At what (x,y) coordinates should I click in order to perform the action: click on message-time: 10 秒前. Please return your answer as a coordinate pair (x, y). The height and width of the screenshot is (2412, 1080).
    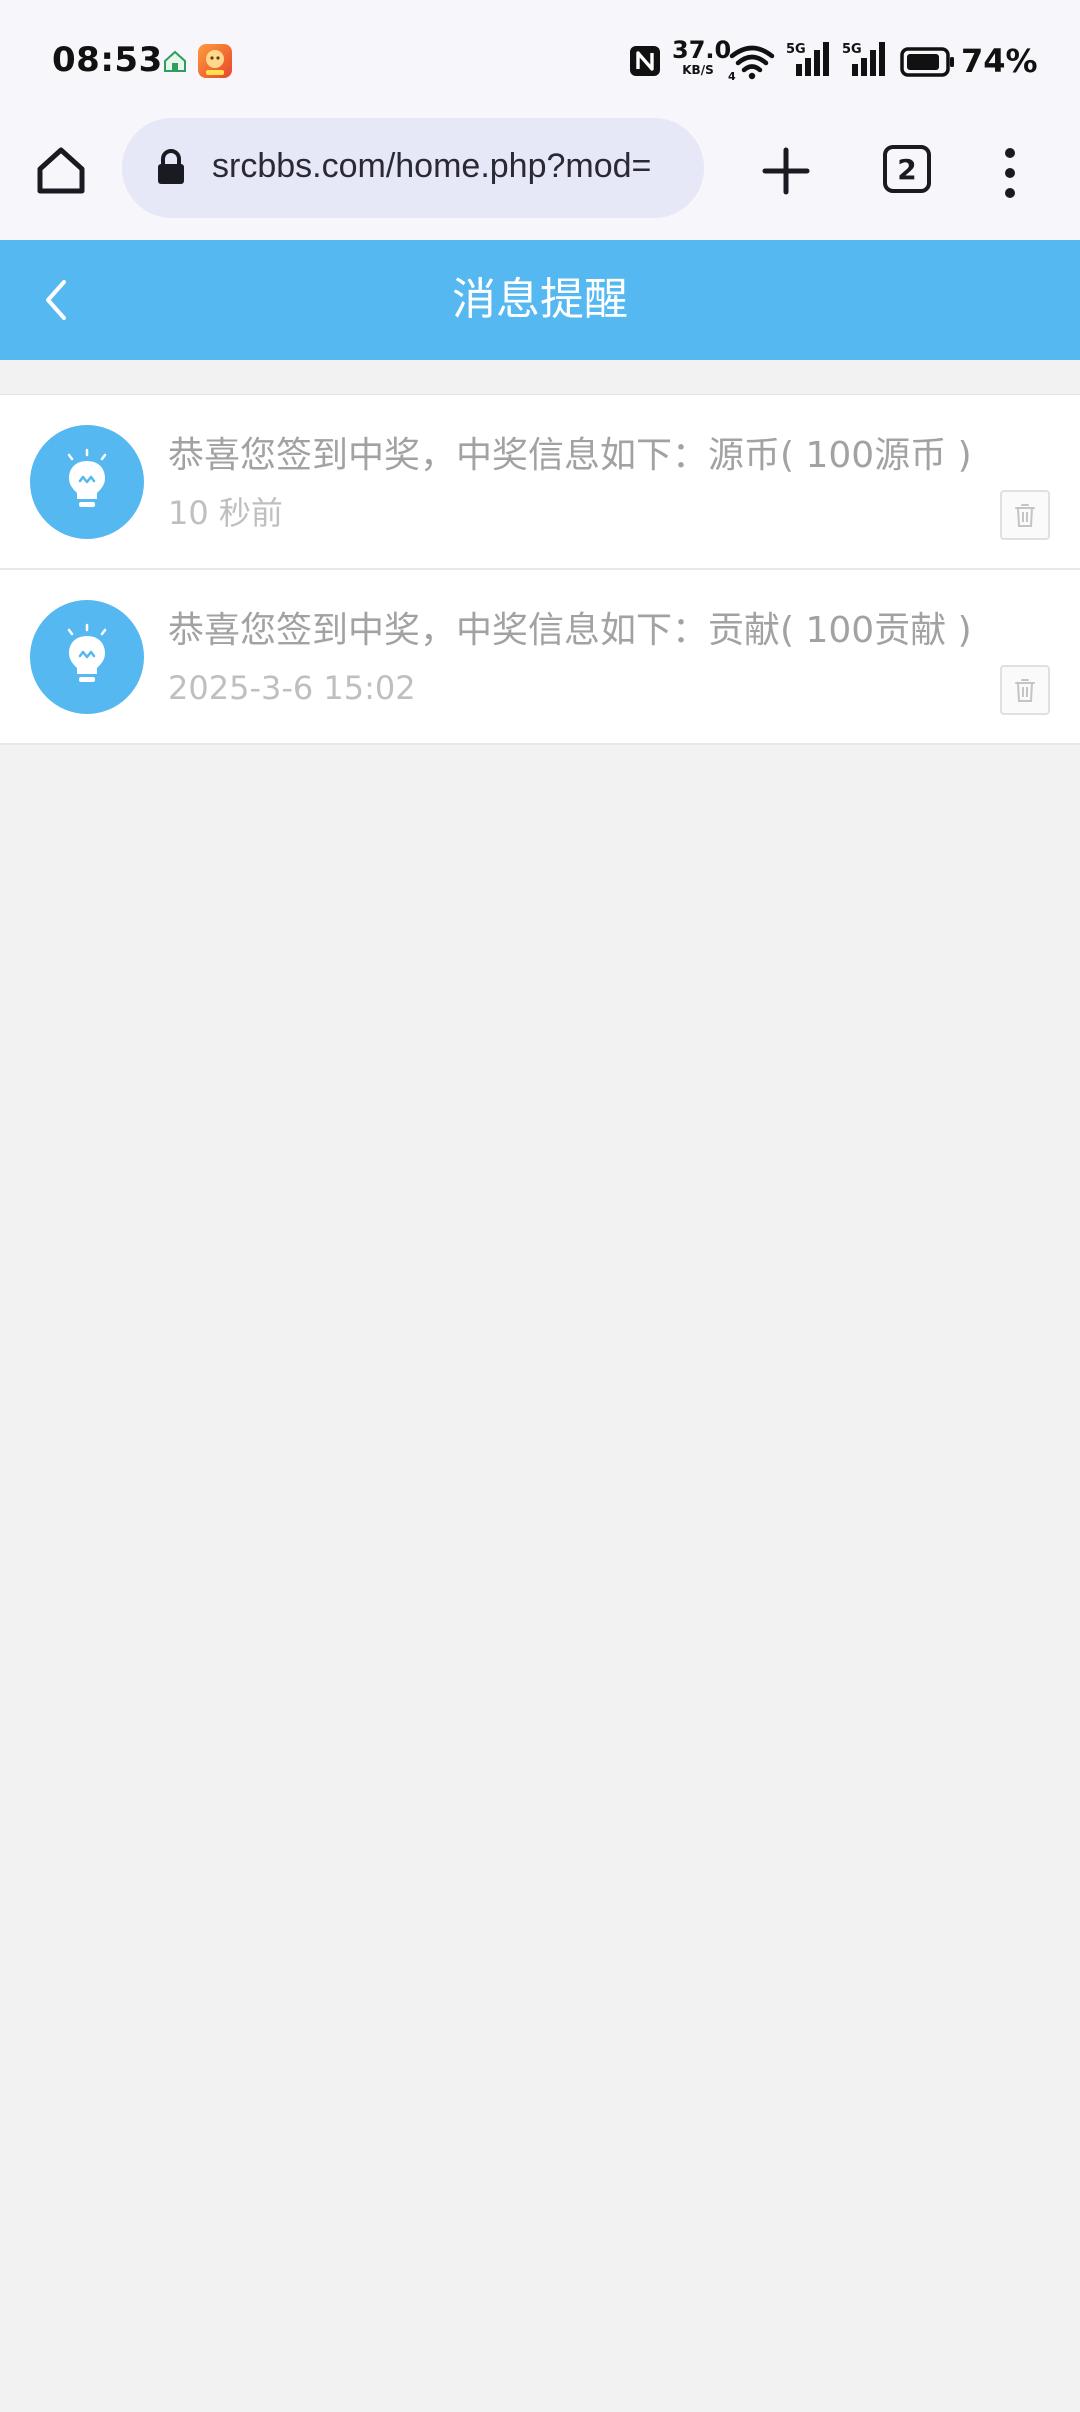
    Looking at the image, I should click on (225, 513).